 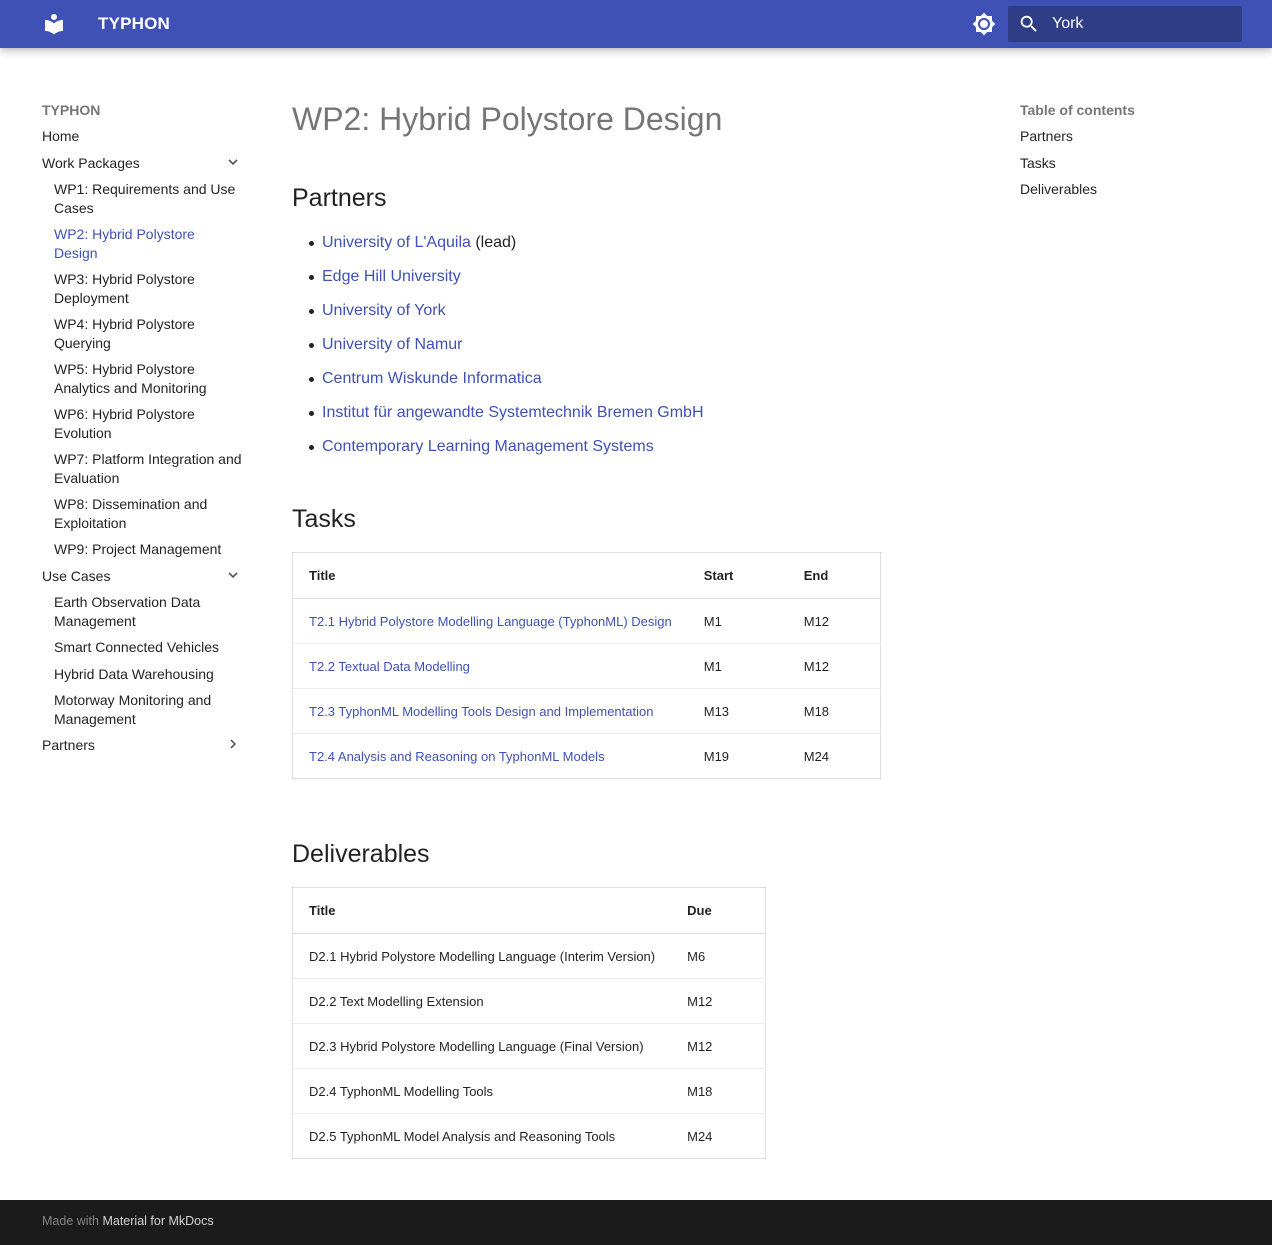 What do you see at coordinates (396, 242) in the screenshot?
I see `partner-link: University of L'Aquila` at bounding box center [396, 242].